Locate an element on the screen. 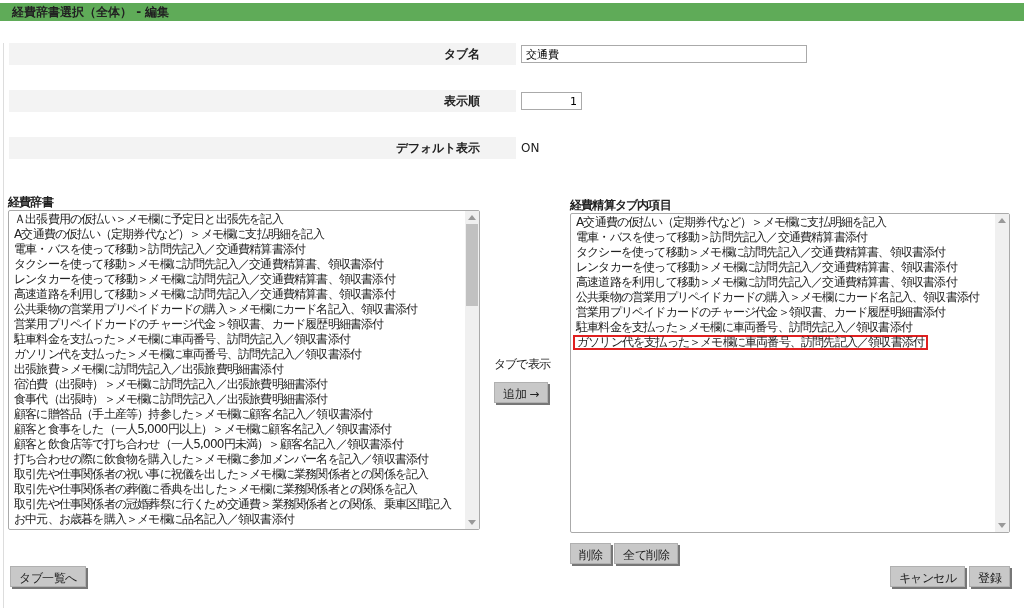 This screenshot has height=608, width=1024. footer-button: キャンセル is located at coordinates (927, 576).